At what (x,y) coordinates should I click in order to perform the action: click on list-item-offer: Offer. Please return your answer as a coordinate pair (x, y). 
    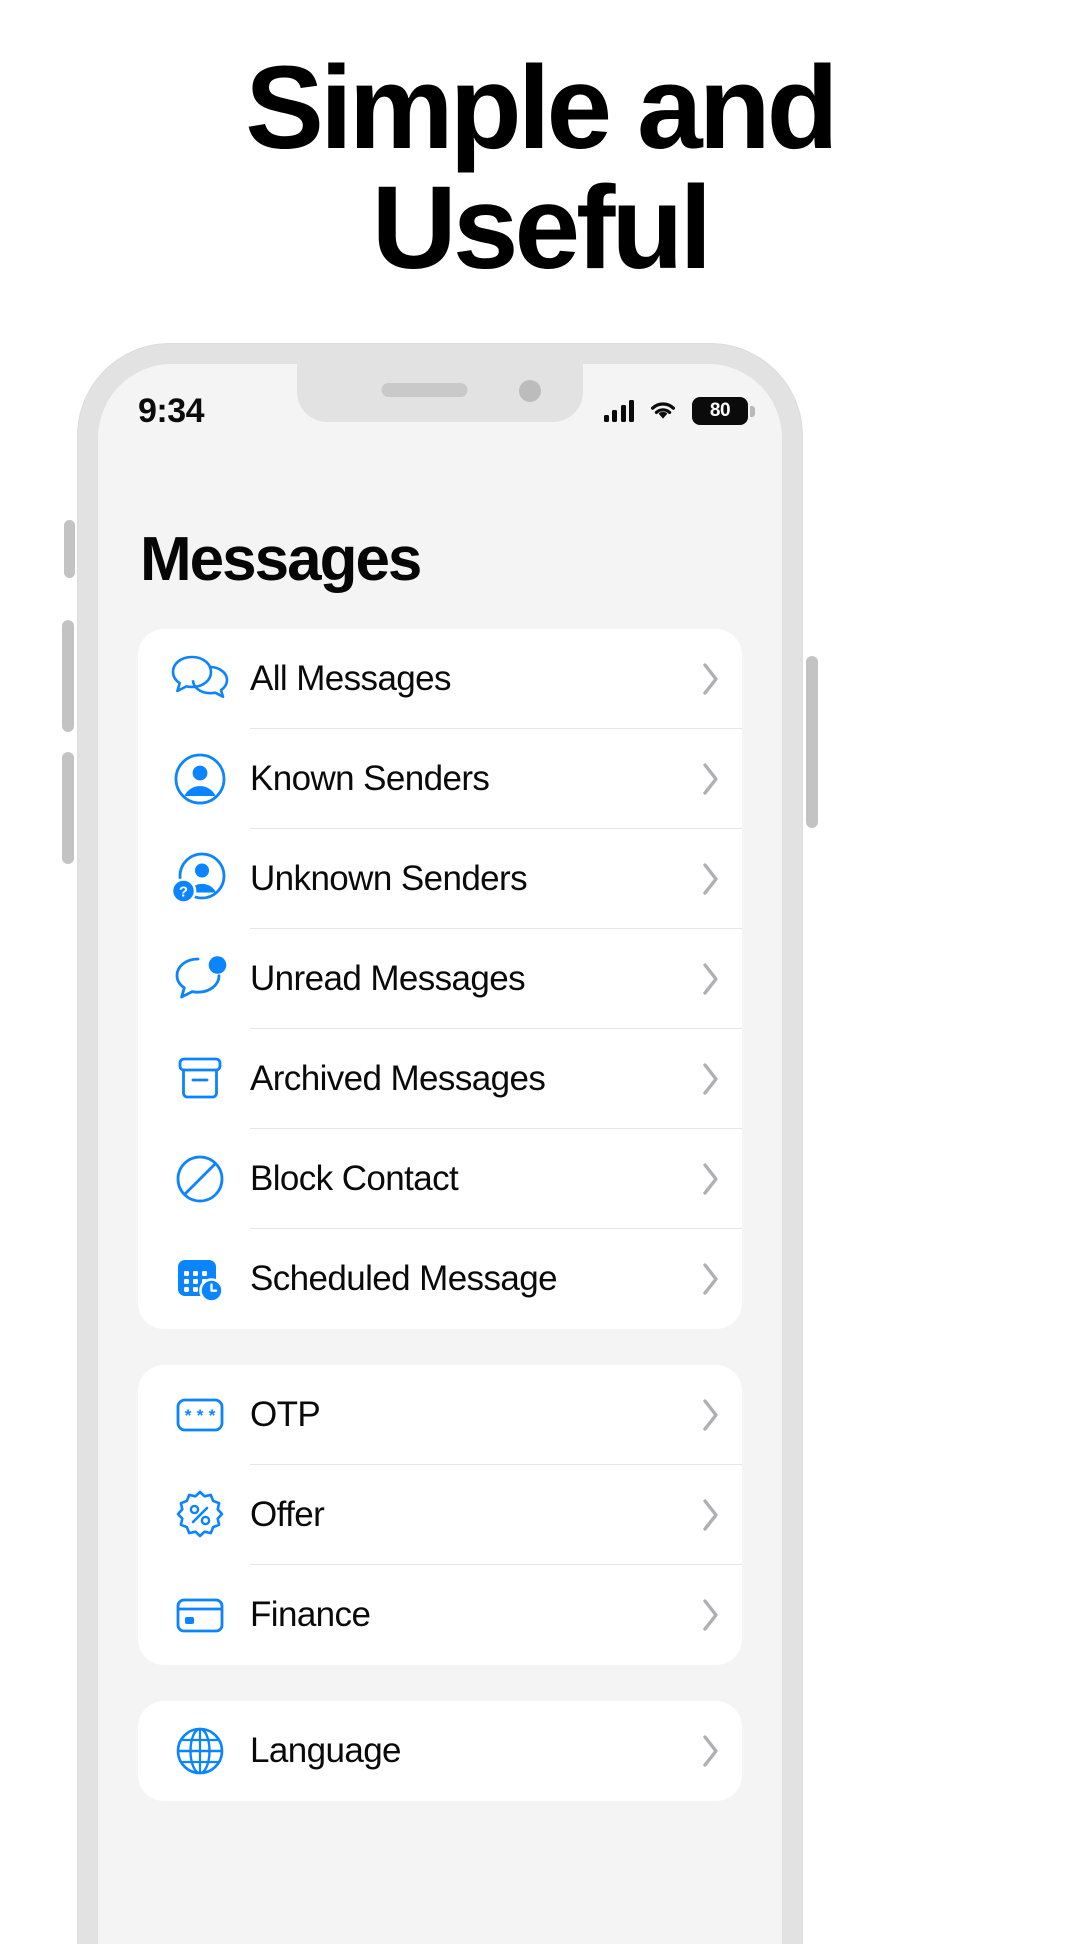
    Looking at the image, I should click on (440, 1515).